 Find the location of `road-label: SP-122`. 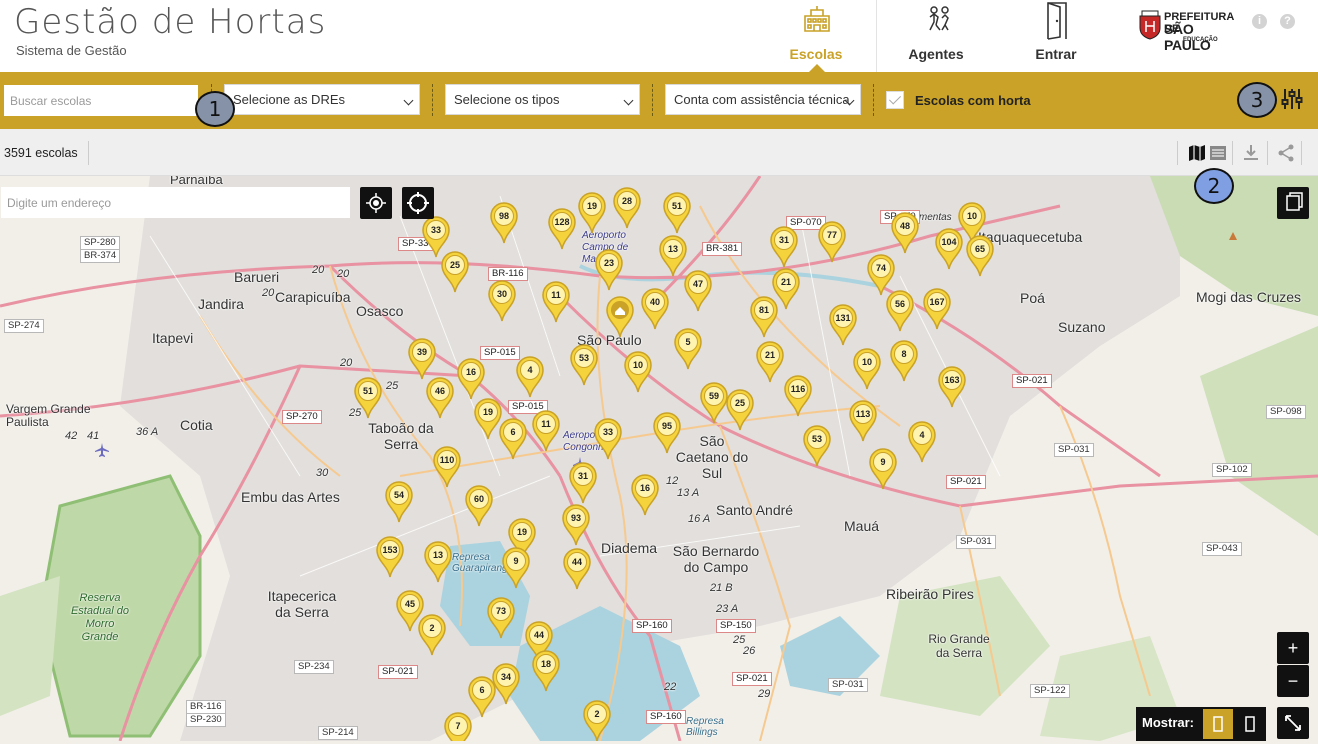

road-label: SP-122 is located at coordinates (1050, 691).